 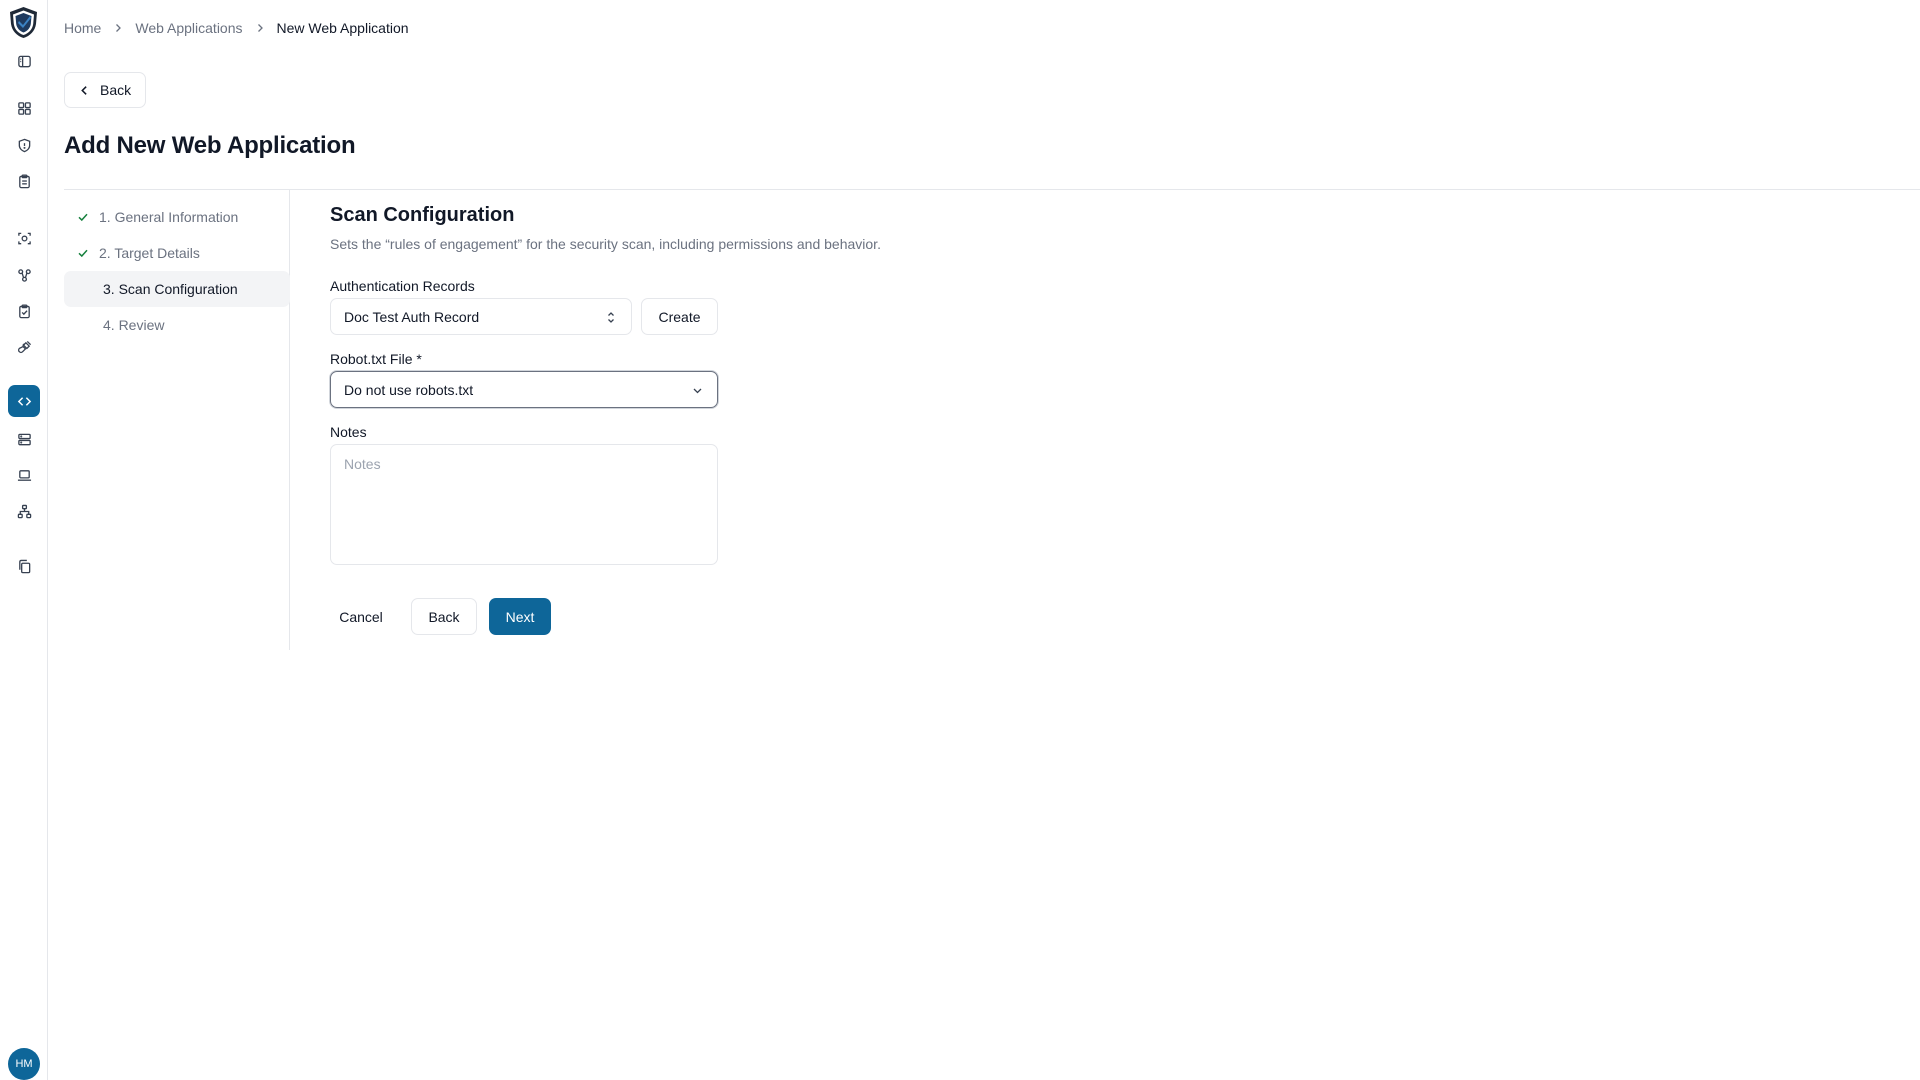 What do you see at coordinates (412, 316) in the screenshot?
I see `authentication-records-value: Doc Test Auth Record` at bounding box center [412, 316].